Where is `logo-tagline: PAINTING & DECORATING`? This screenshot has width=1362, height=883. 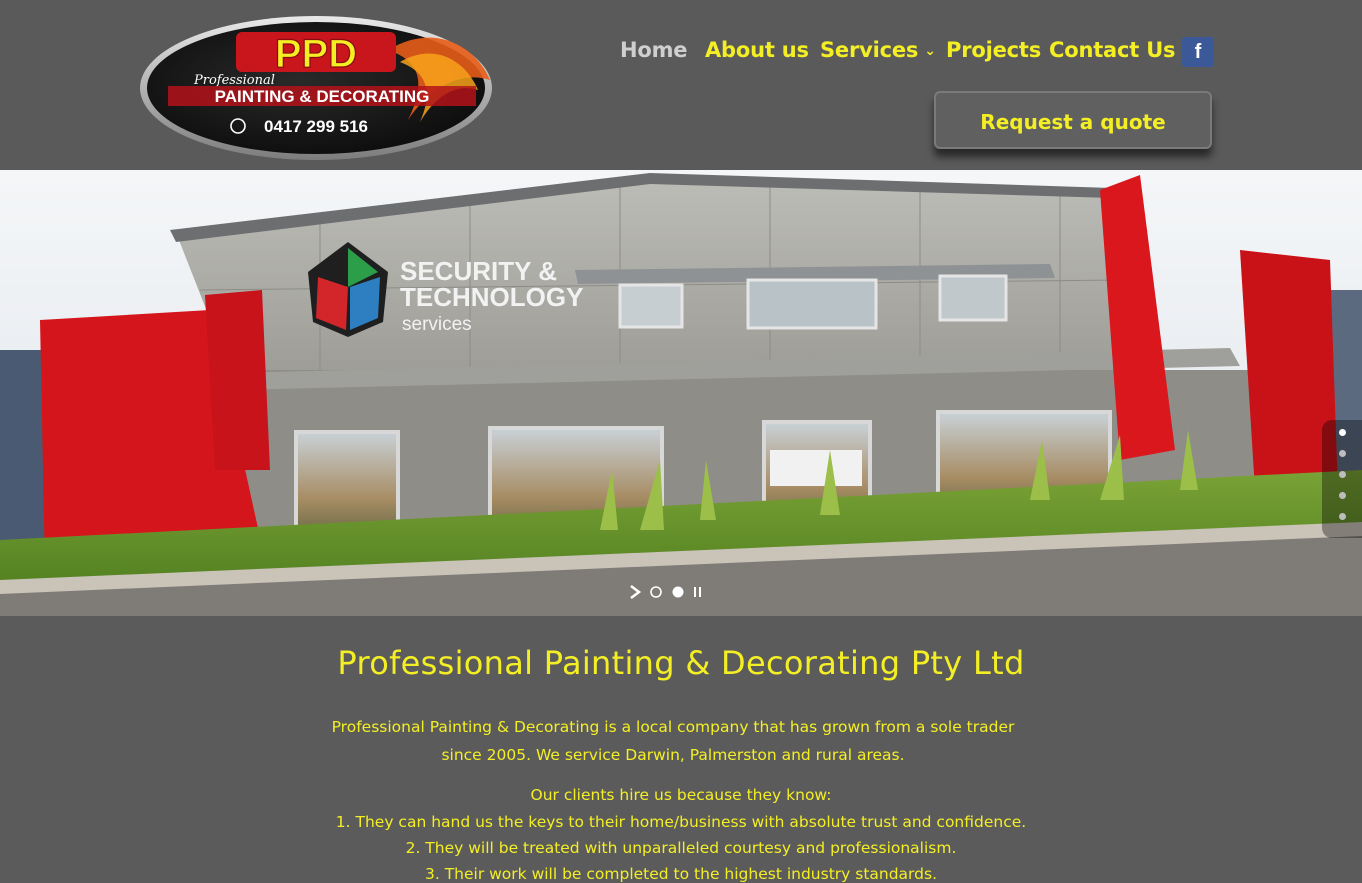 logo-tagline: PAINTING & DECORATING is located at coordinates (322, 96).